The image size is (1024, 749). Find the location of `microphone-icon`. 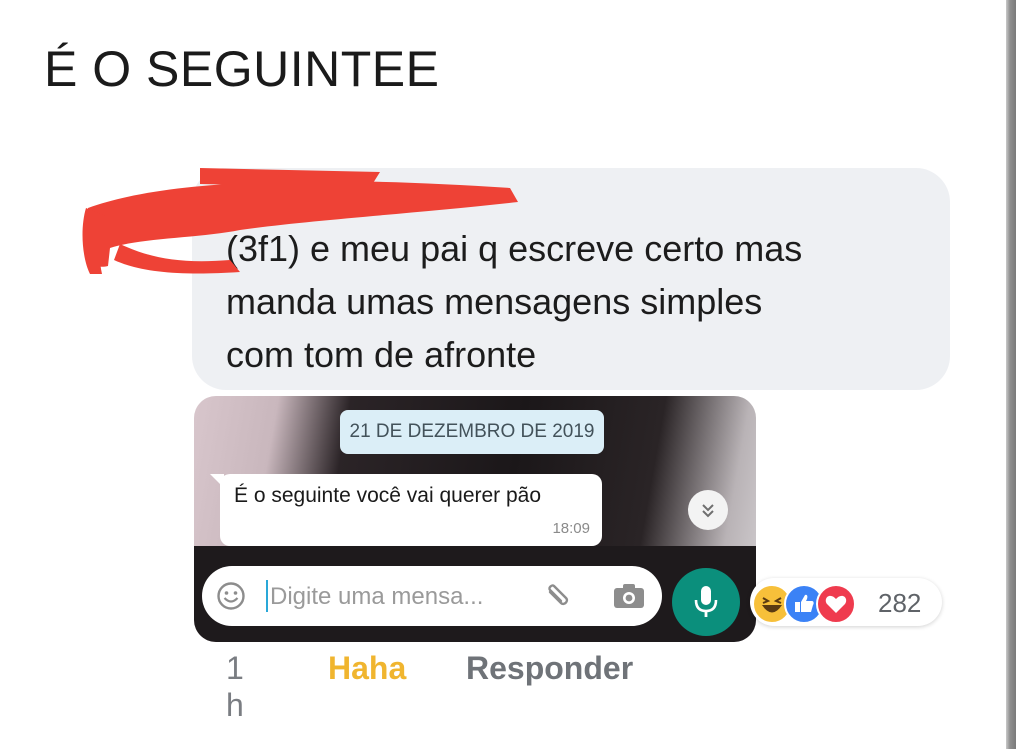

microphone-icon is located at coordinates (706, 601).